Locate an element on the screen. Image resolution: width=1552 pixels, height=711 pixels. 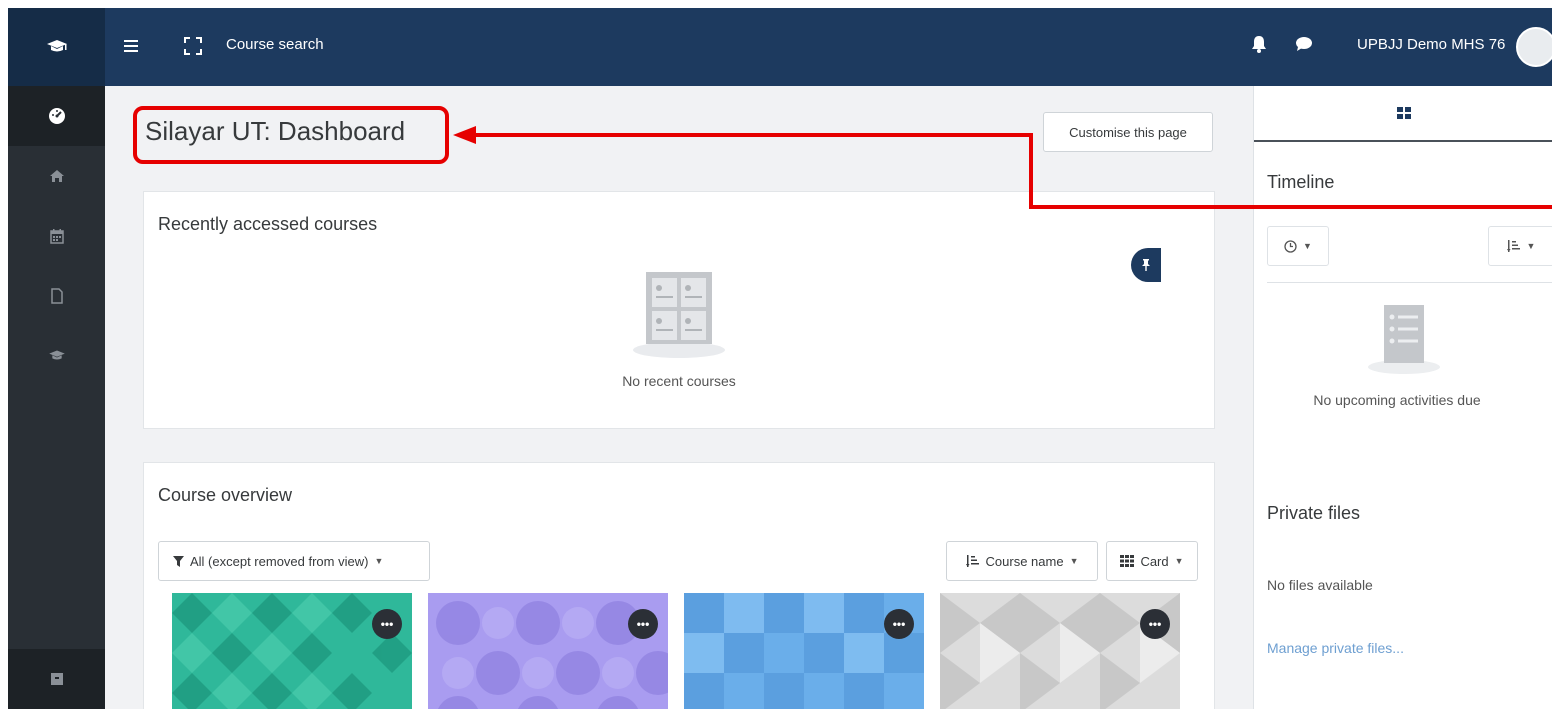
calendar-icon is located at coordinates (56, 236).